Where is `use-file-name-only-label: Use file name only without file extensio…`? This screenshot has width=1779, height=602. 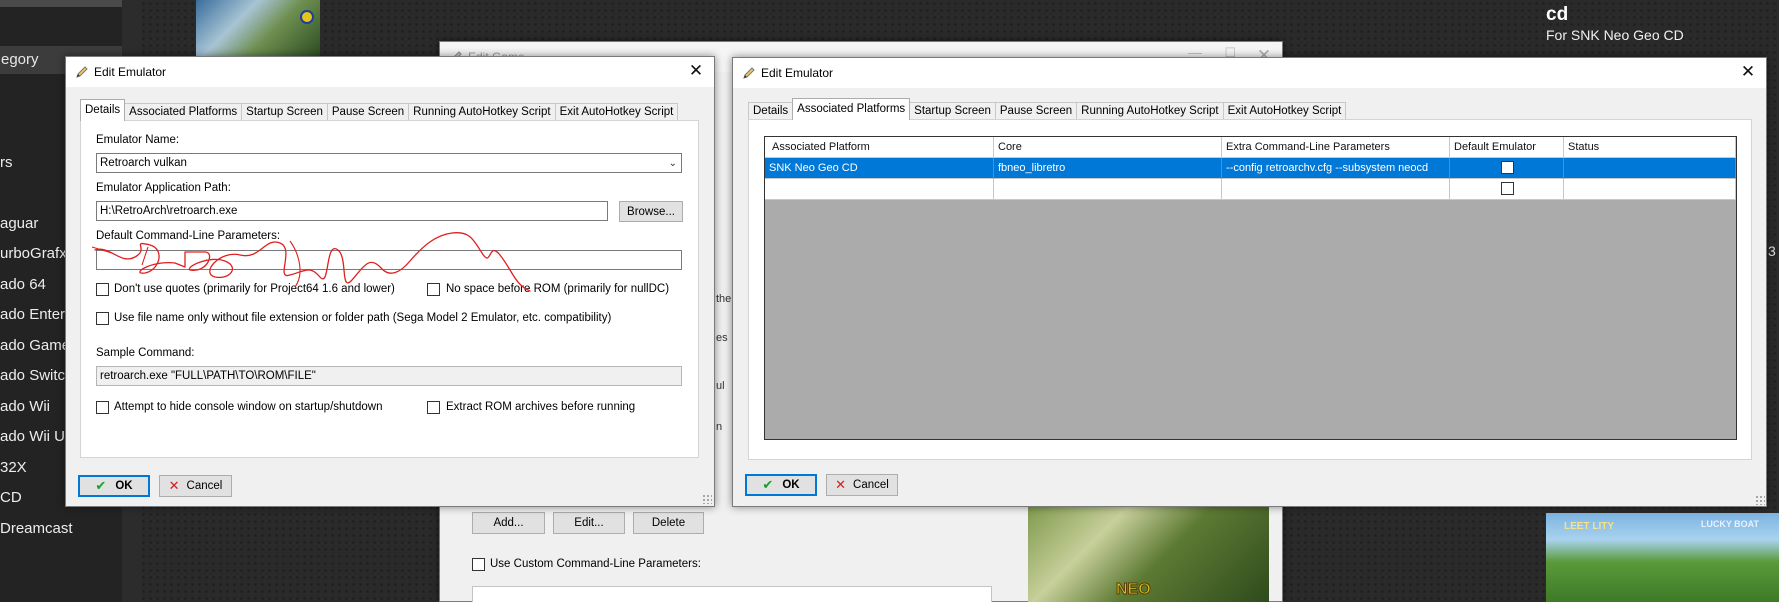 use-file-name-only-label: Use file name only without file extensio… is located at coordinates (363, 318).